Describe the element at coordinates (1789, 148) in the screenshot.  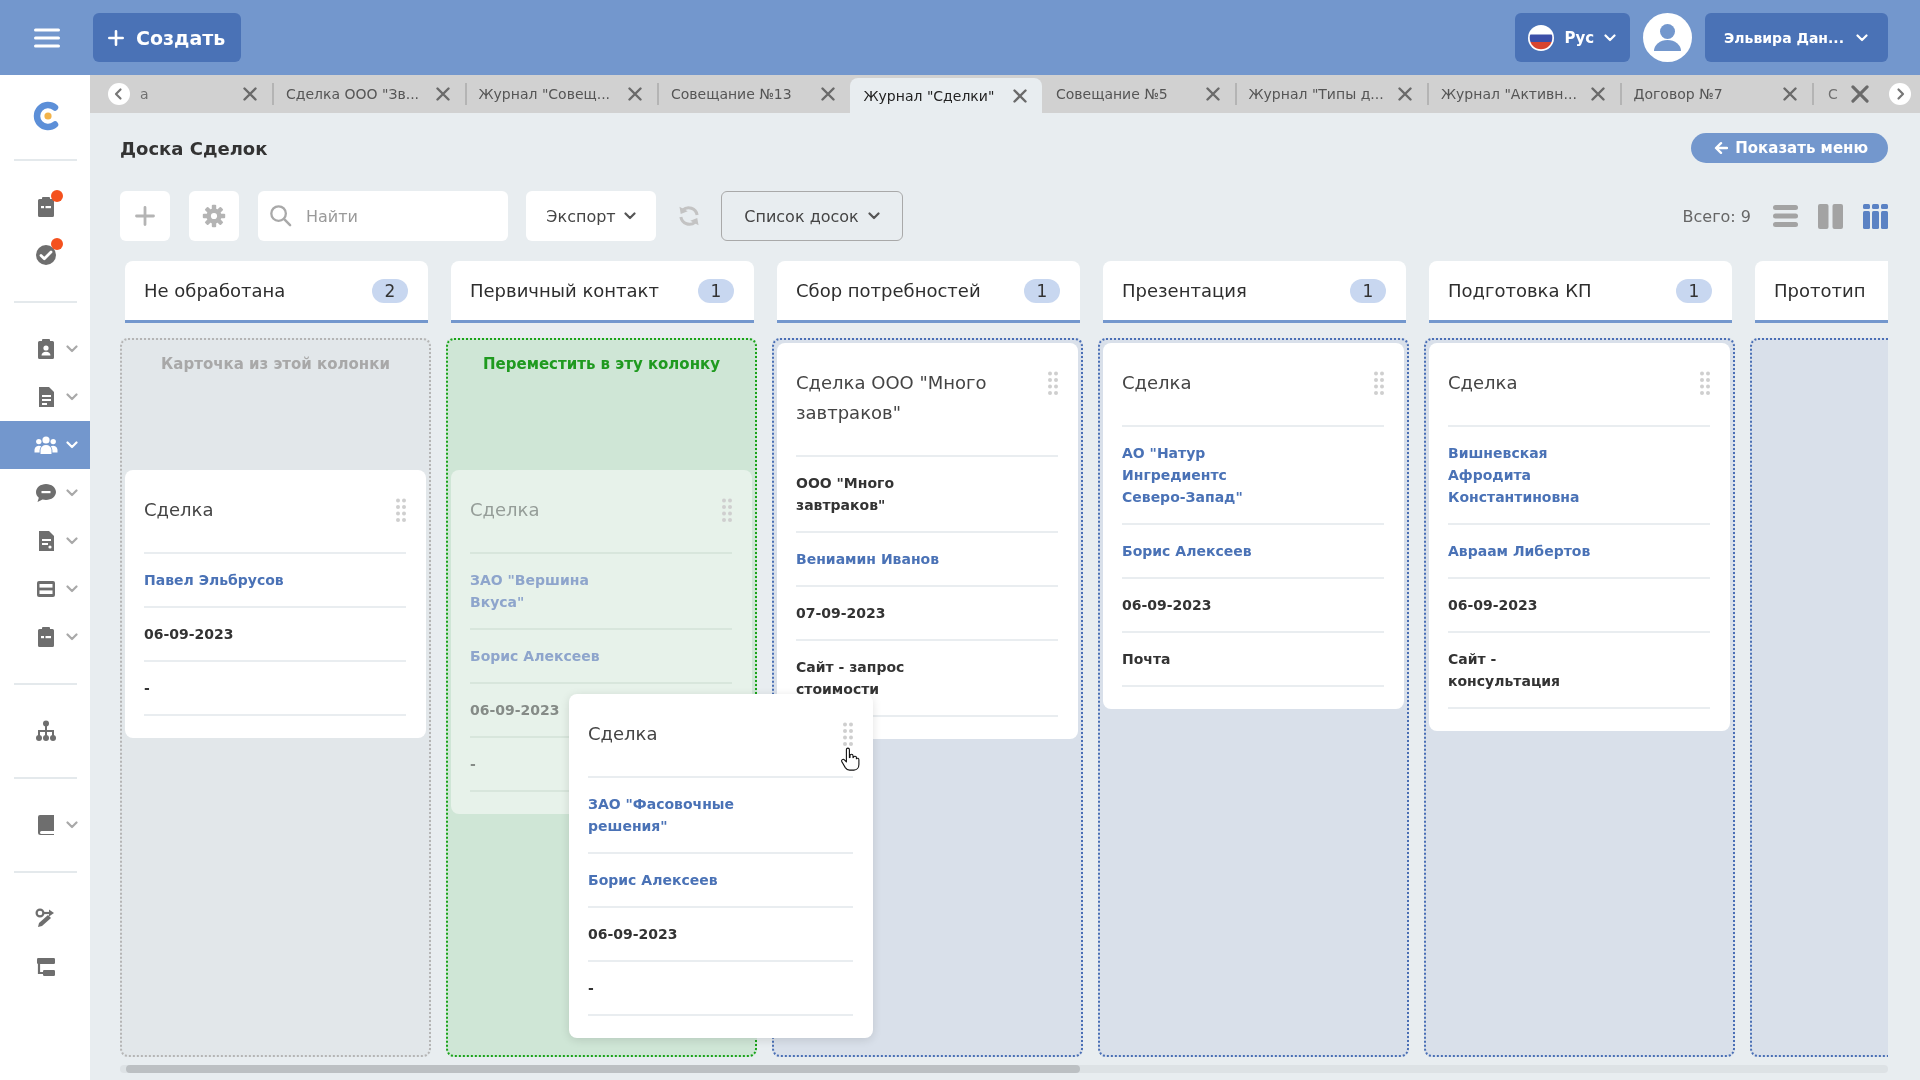
I see `show-menu-button: Показать меню` at that location.